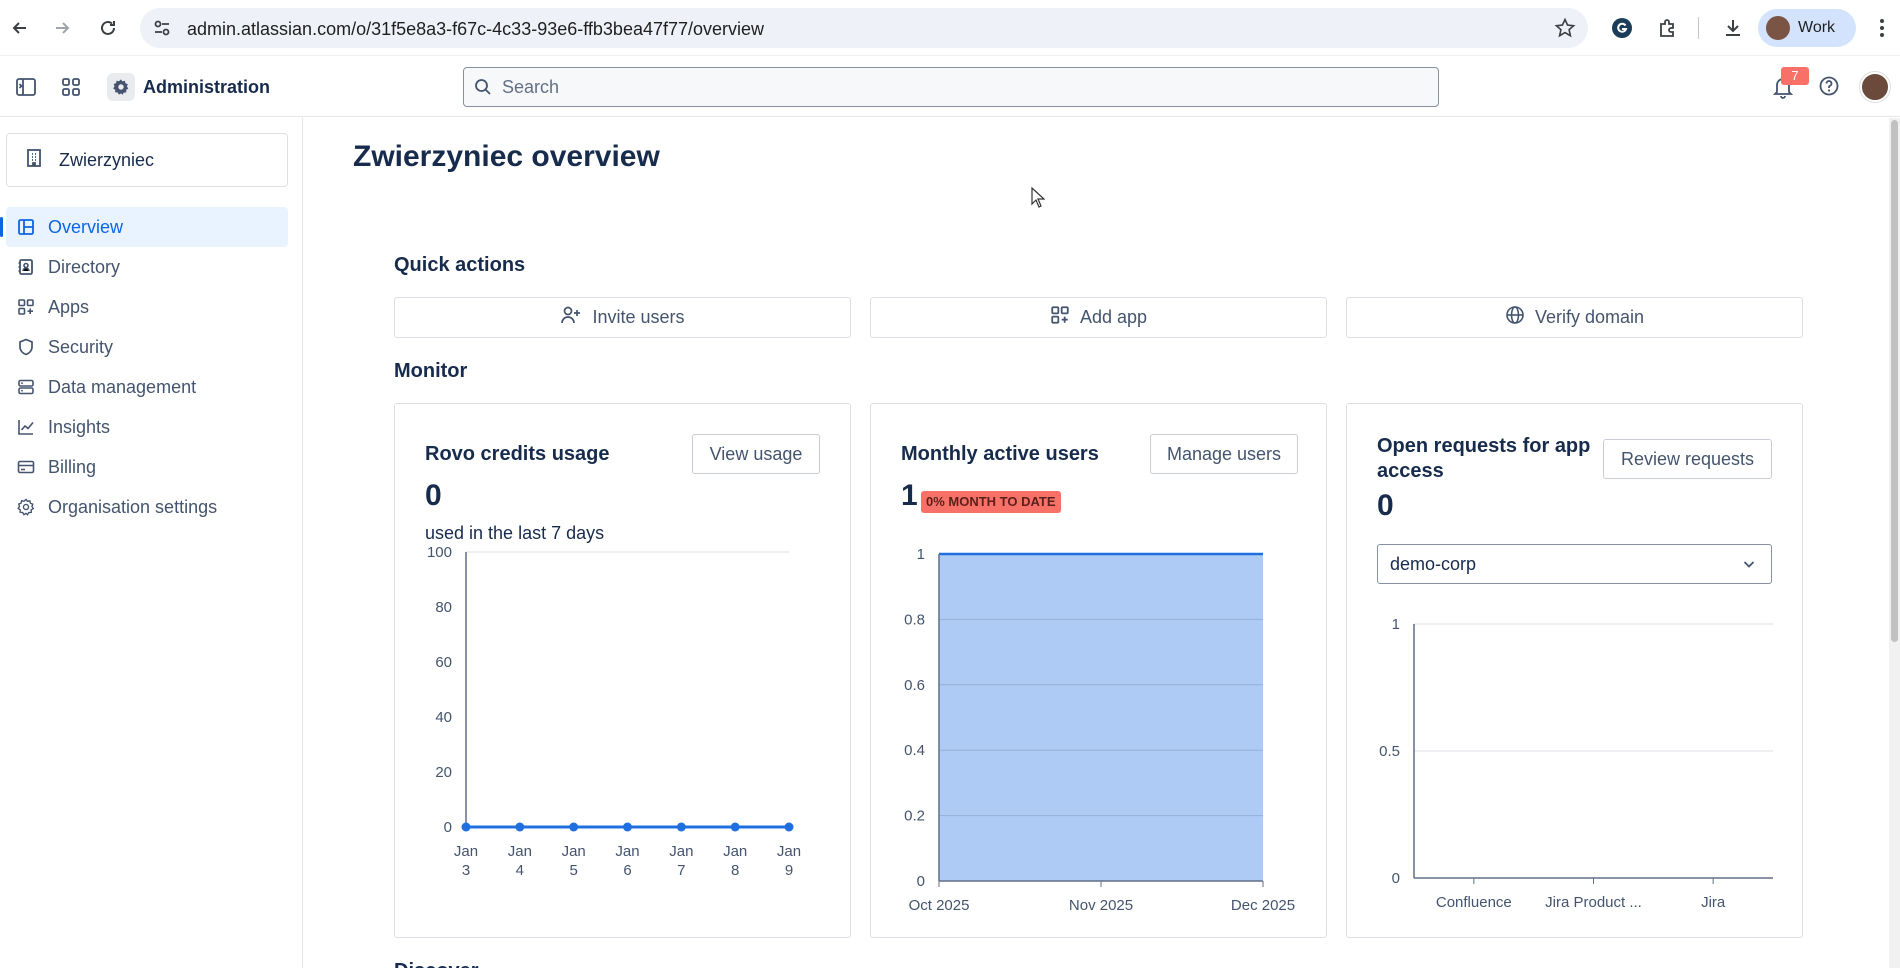  What do you see at coordinates (162, 30) in the screenshot?
I see `site-settings-icon` at bounding box center [162, 30].